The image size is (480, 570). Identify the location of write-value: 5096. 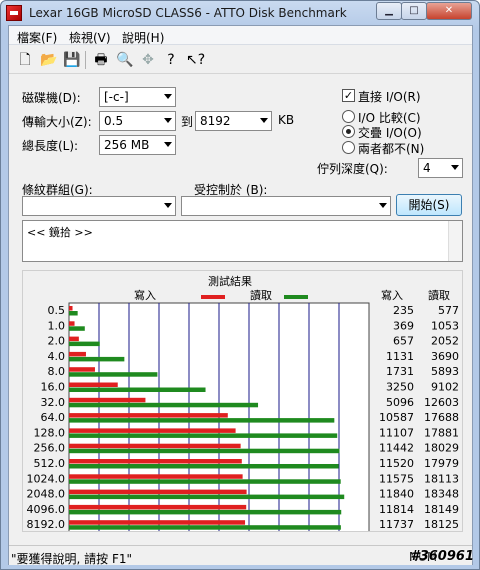
(400, 402).